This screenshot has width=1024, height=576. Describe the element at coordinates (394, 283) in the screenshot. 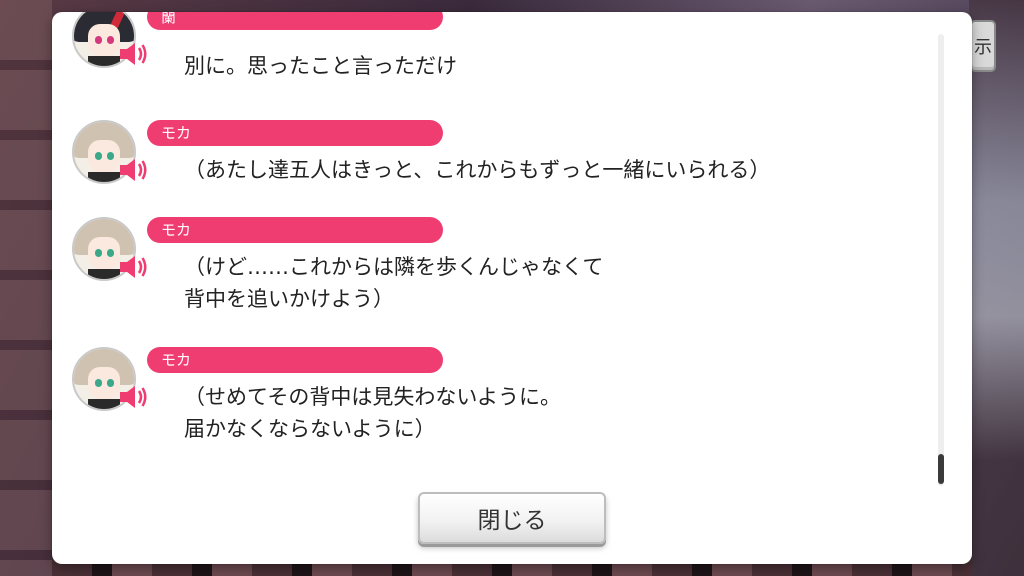

I see `dialog-line: （けど……これからは隣を歩くんじゃなくて 背中を追いかけよう）` at that location.